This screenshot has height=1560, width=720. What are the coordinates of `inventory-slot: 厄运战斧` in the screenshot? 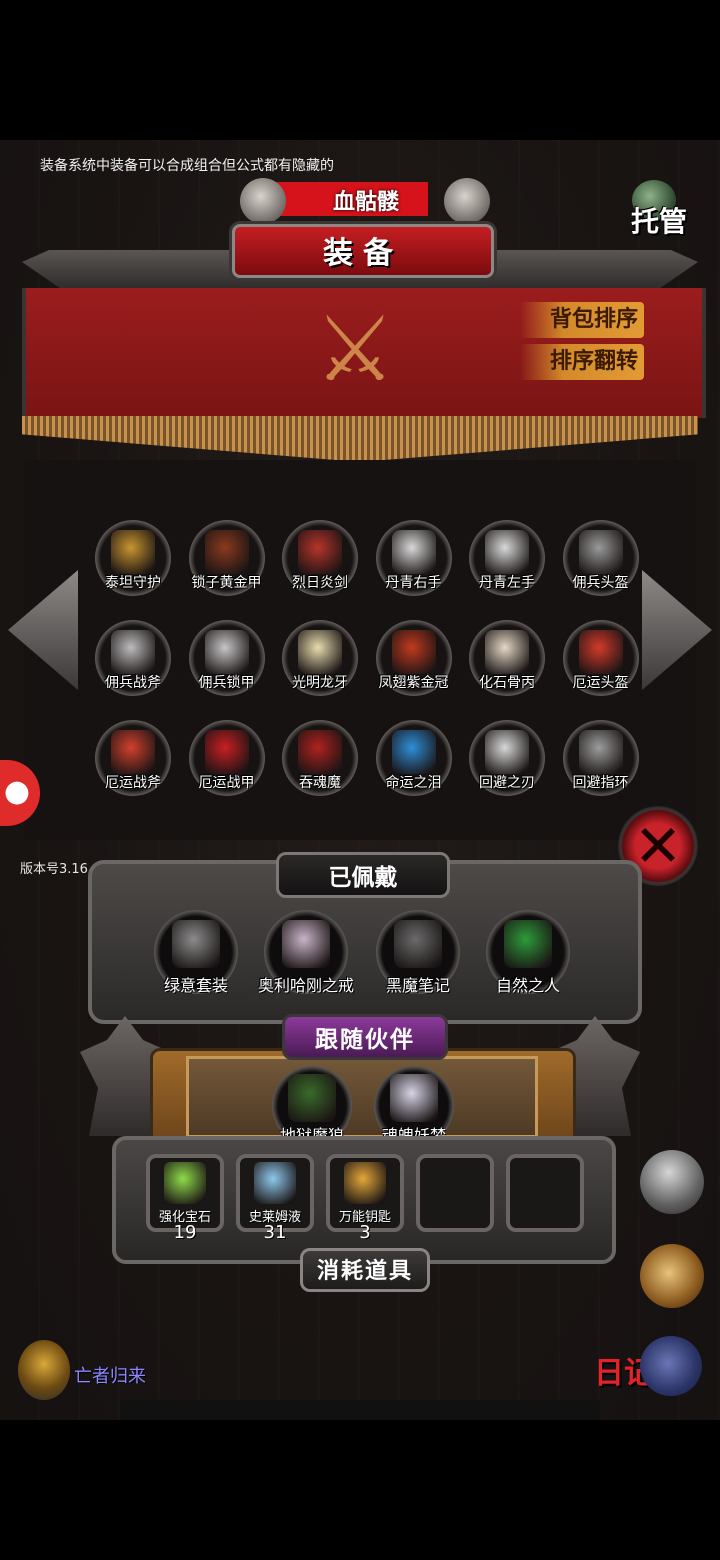 It's located at (133, 758).